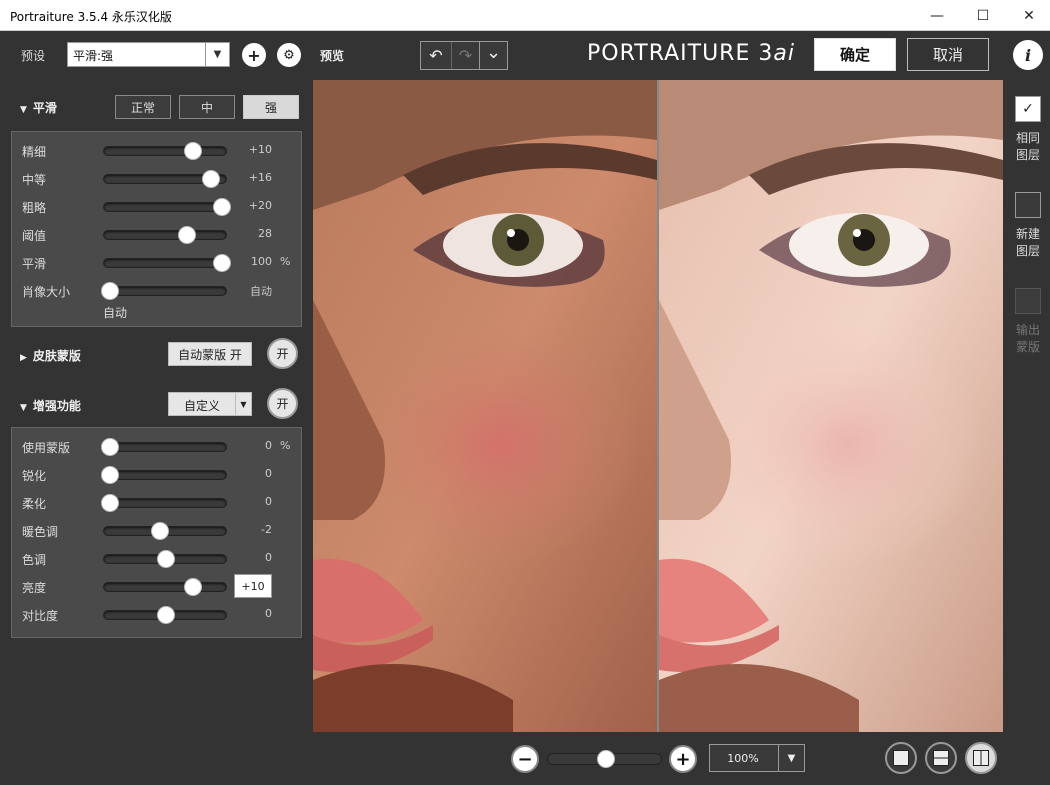 The image size is (1050, 785). Describe the element at coordinates (1028, 301) in the screenshot. I see `output-mask-checkbox` at that location.